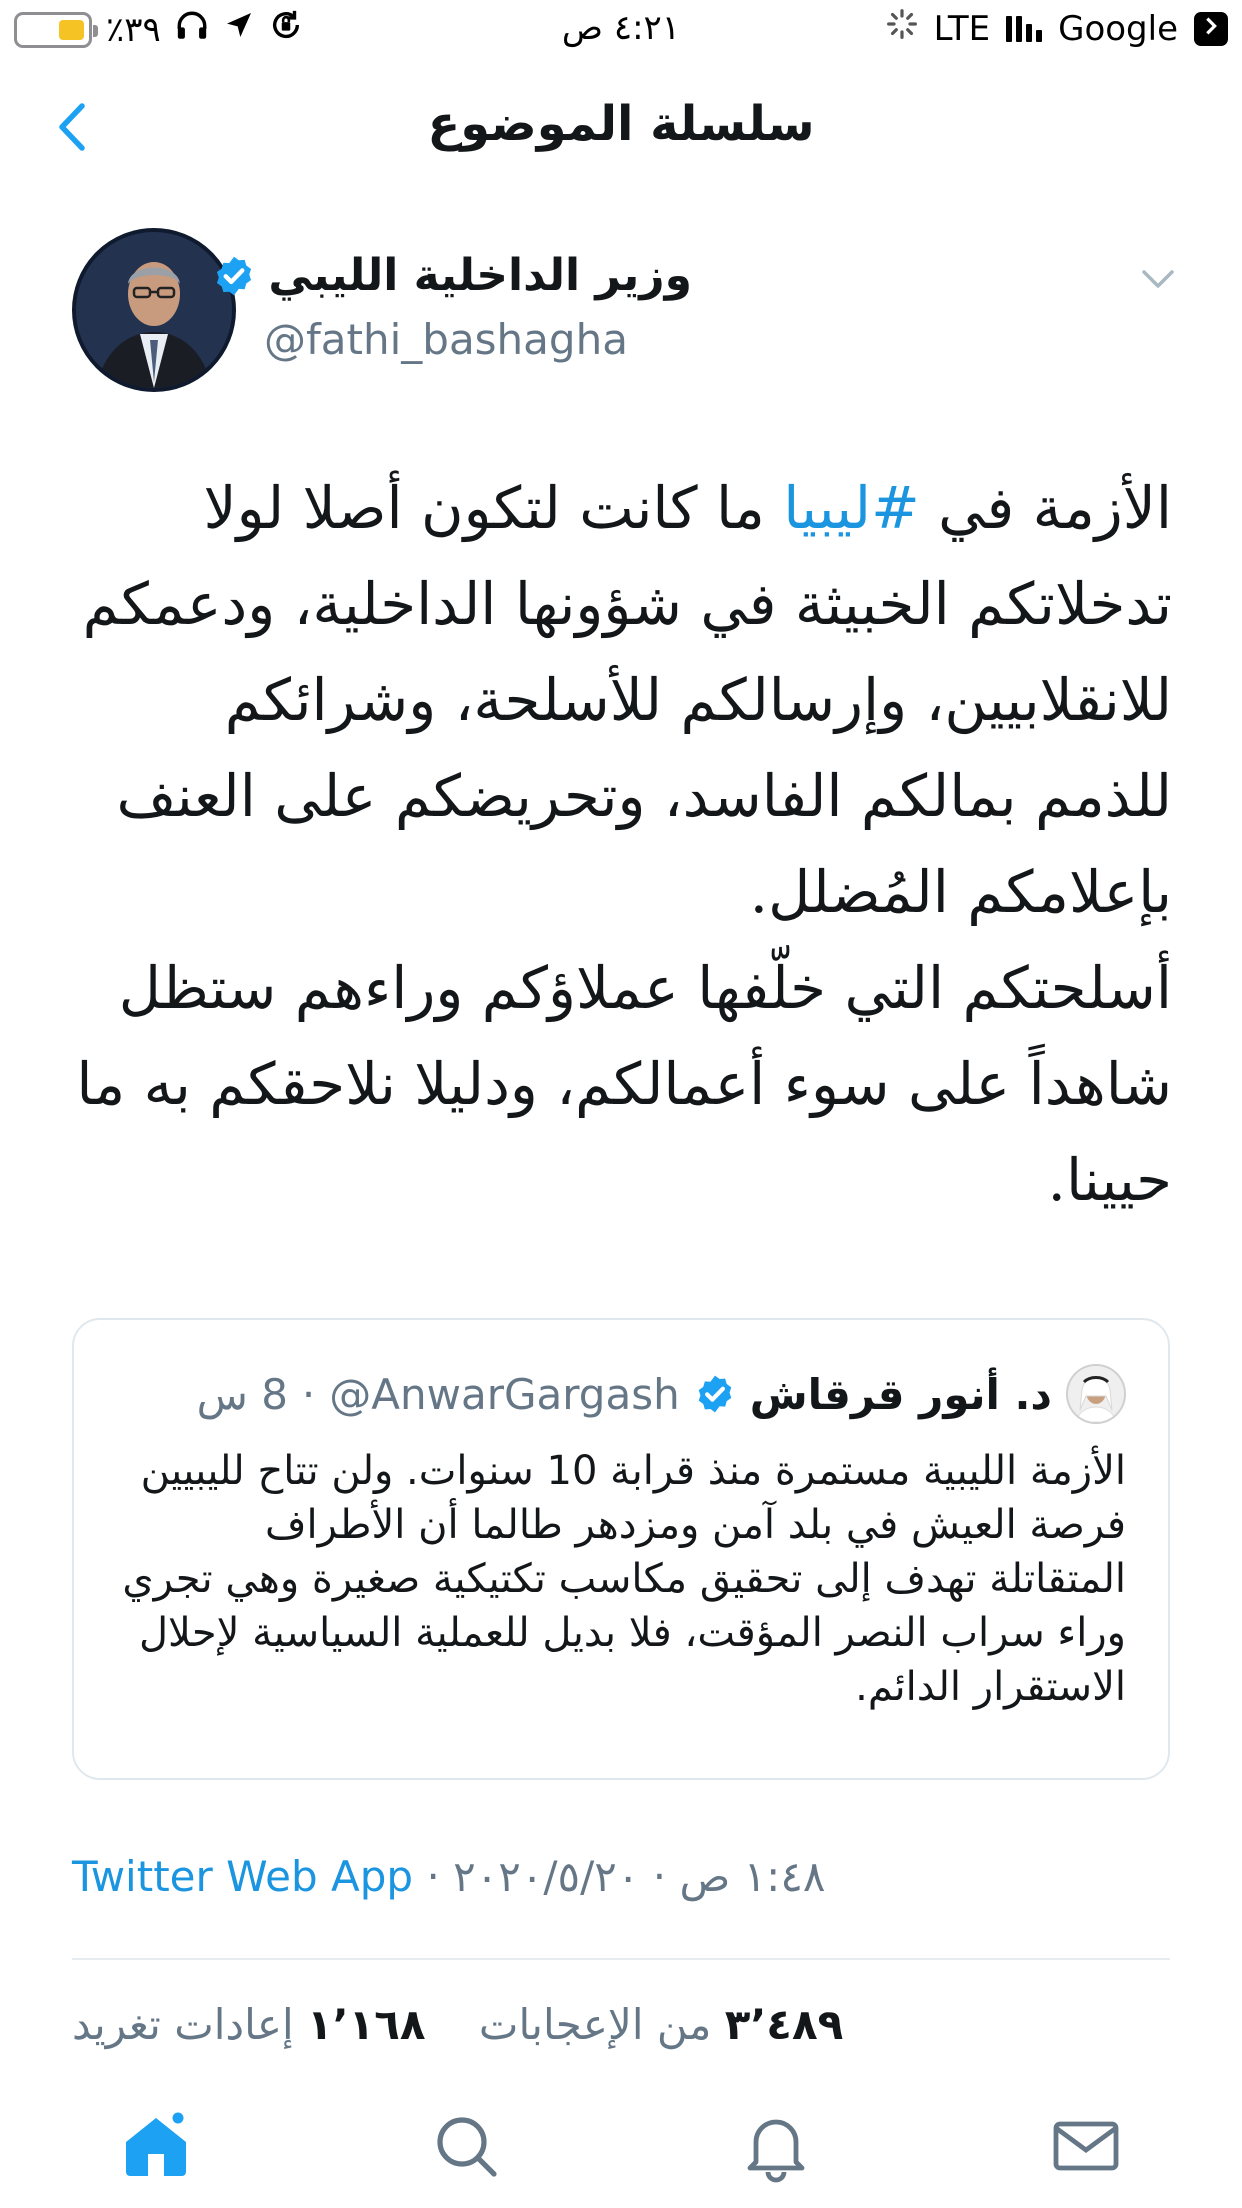 The width and height of the screenshot is (1242, 2208). I want to click on tweet-menu-button, so click(1158, 279).